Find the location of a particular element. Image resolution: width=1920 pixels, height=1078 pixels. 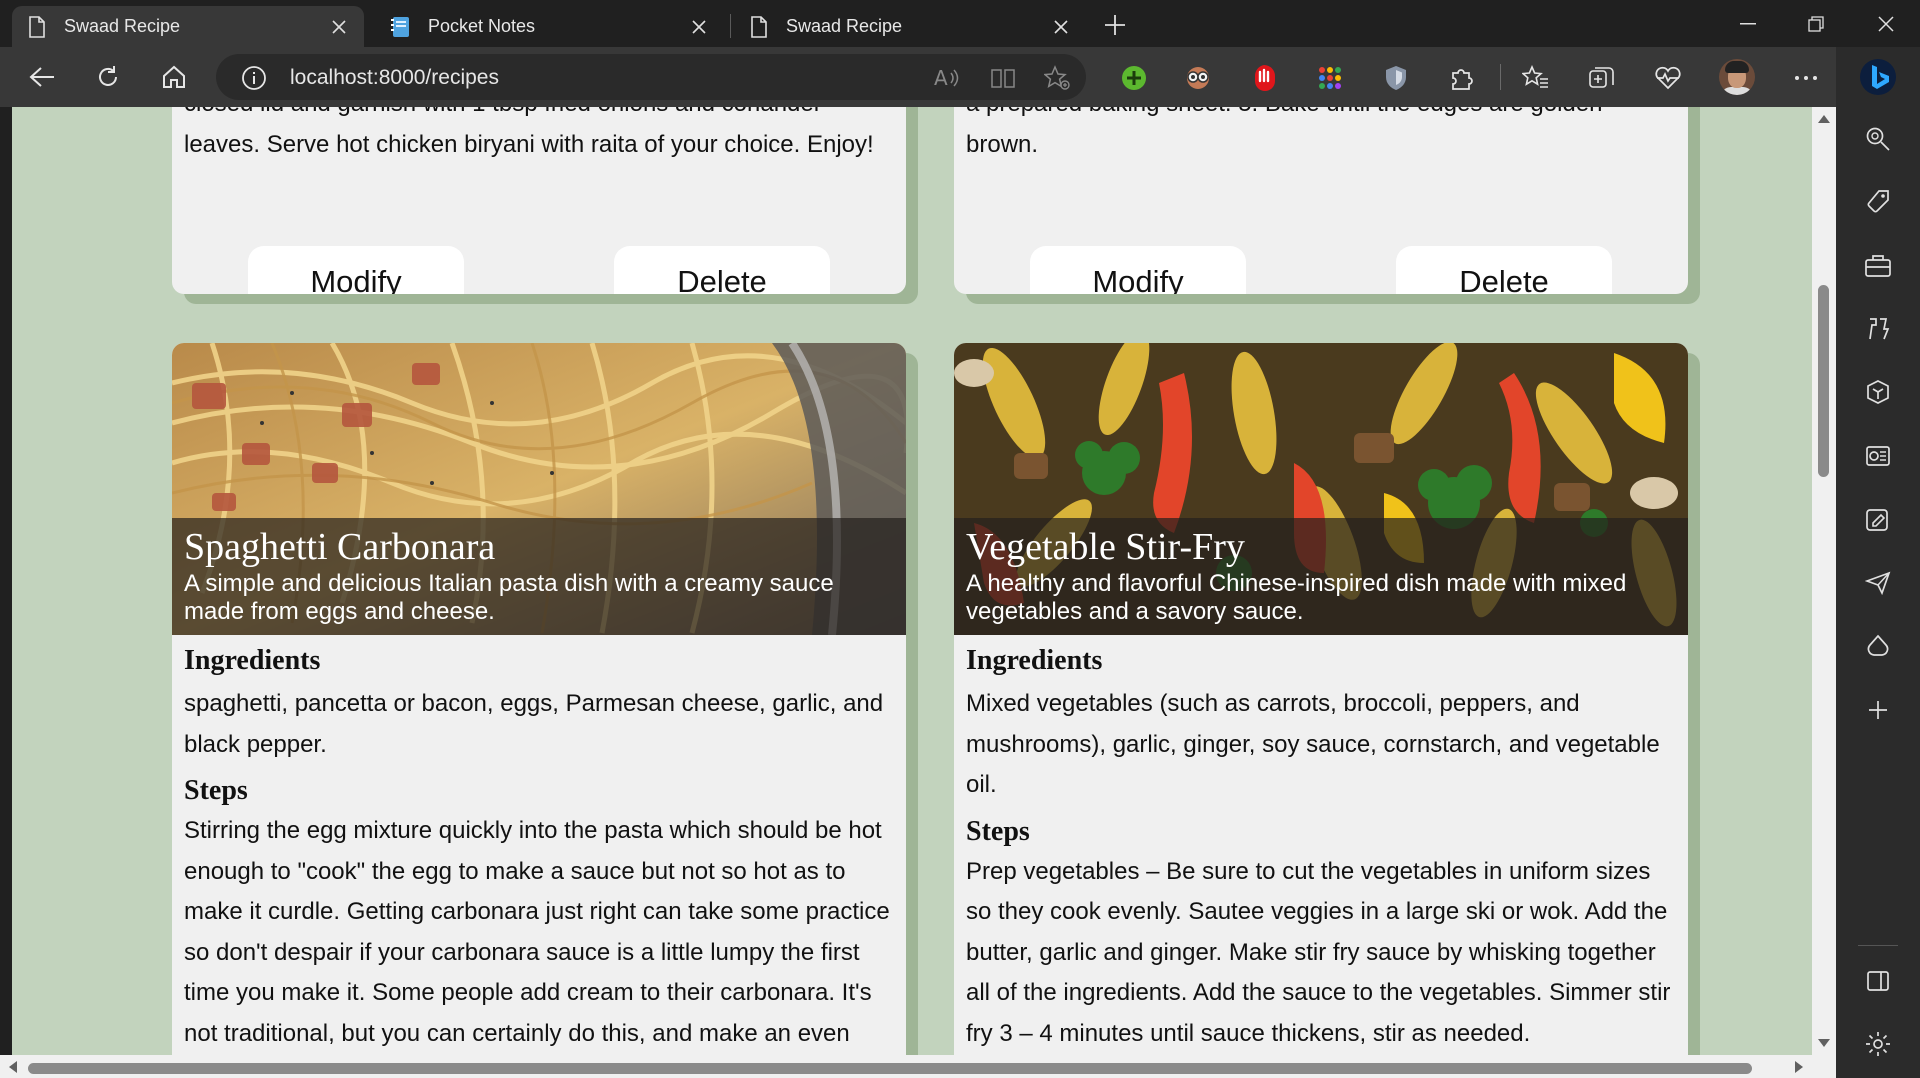

read-aloud-icon: A is located at coordinates (947, 78).